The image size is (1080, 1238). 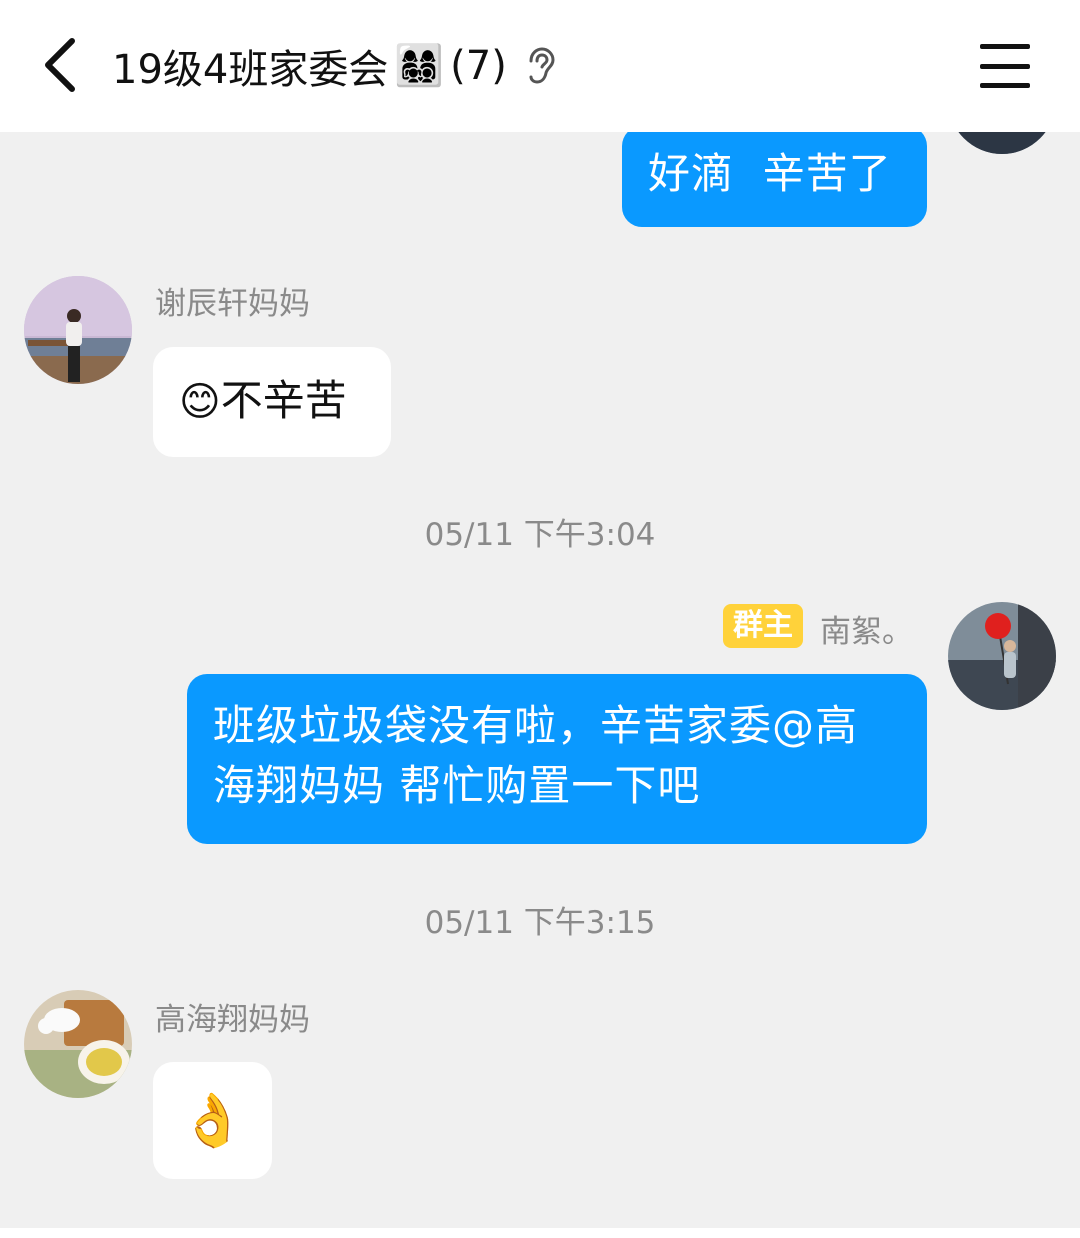 I want to click on message-text-line: 海翔妈妈 帮忙购置一下吧, so click(x=457, y=785).